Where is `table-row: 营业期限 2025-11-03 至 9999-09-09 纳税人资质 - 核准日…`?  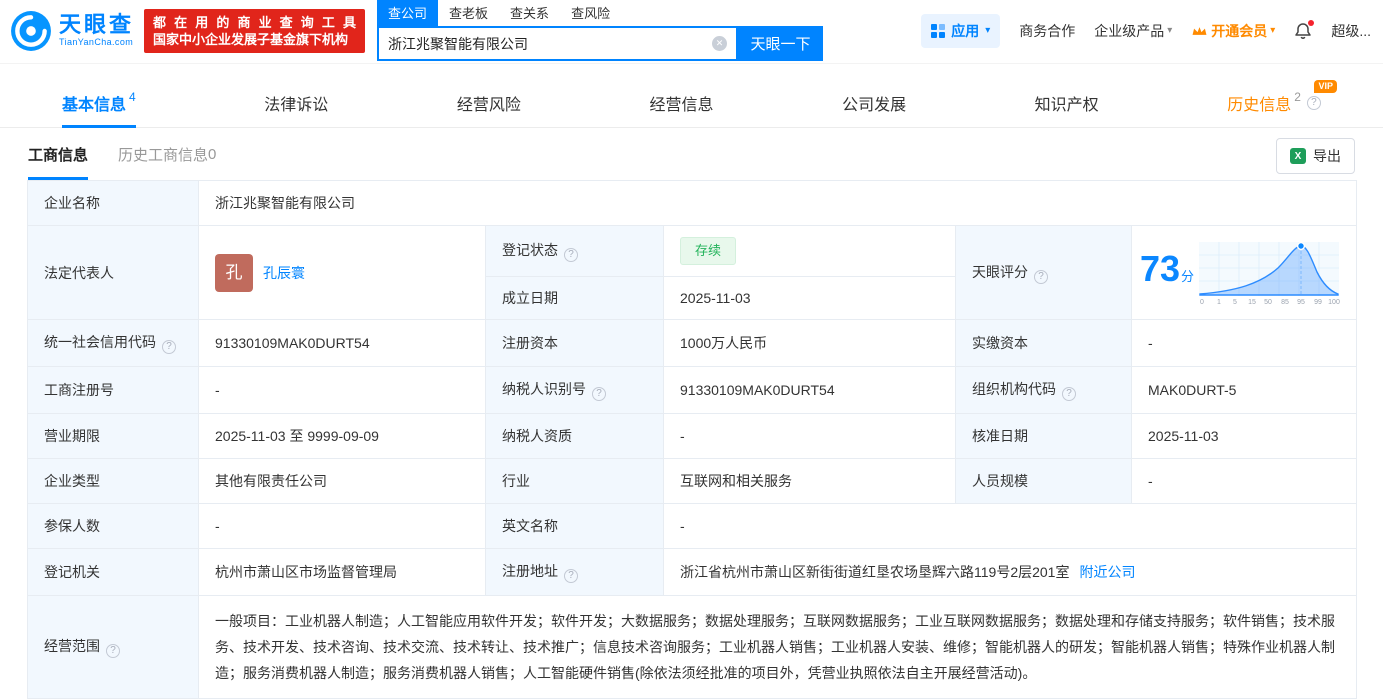 table-row: 营业期限 2025-11-03 至 9999-09-09 纳税人资质 - 核准日… is located at coordinates (692, 436).